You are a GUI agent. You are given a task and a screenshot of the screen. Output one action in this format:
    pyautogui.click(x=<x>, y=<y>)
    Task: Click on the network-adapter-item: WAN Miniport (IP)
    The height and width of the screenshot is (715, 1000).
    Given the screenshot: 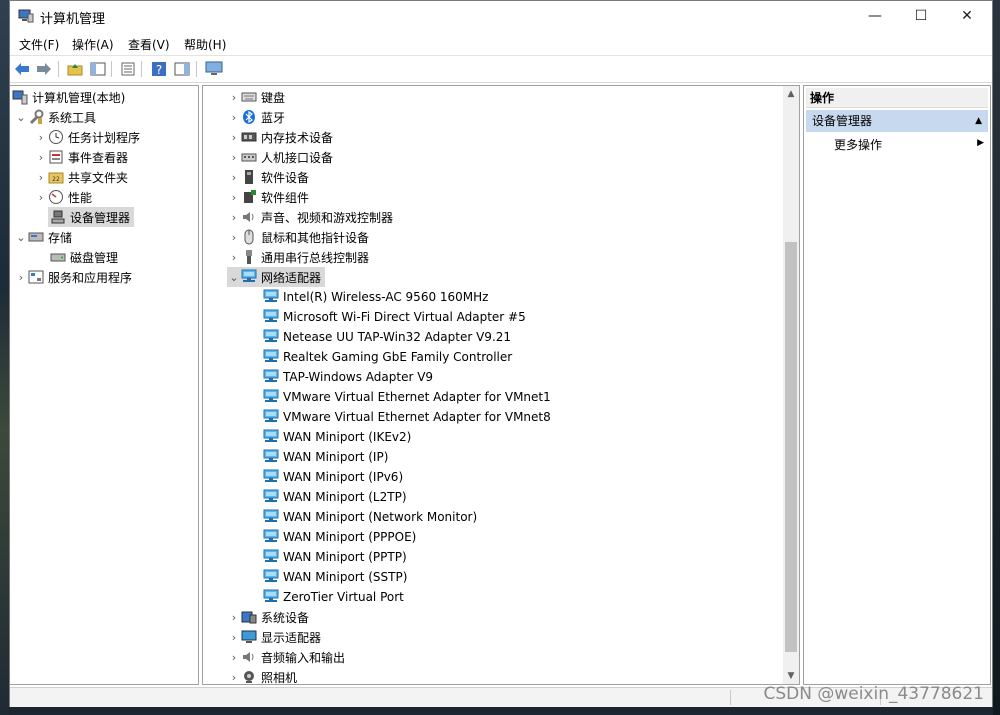 What is the action you would take?
    pyautogui.click(x=325, y=457)
    